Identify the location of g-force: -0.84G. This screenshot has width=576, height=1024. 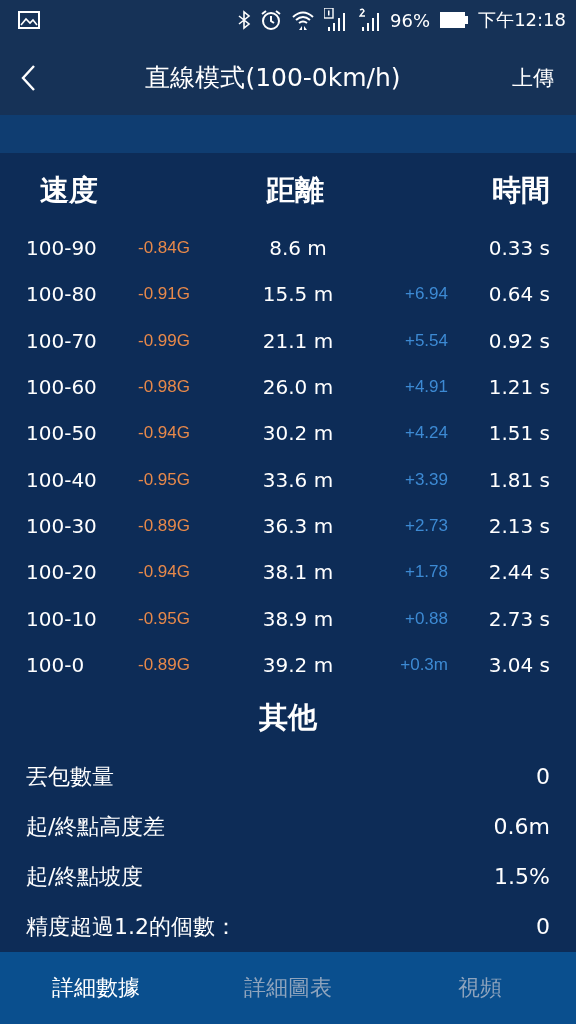
(164, 248).